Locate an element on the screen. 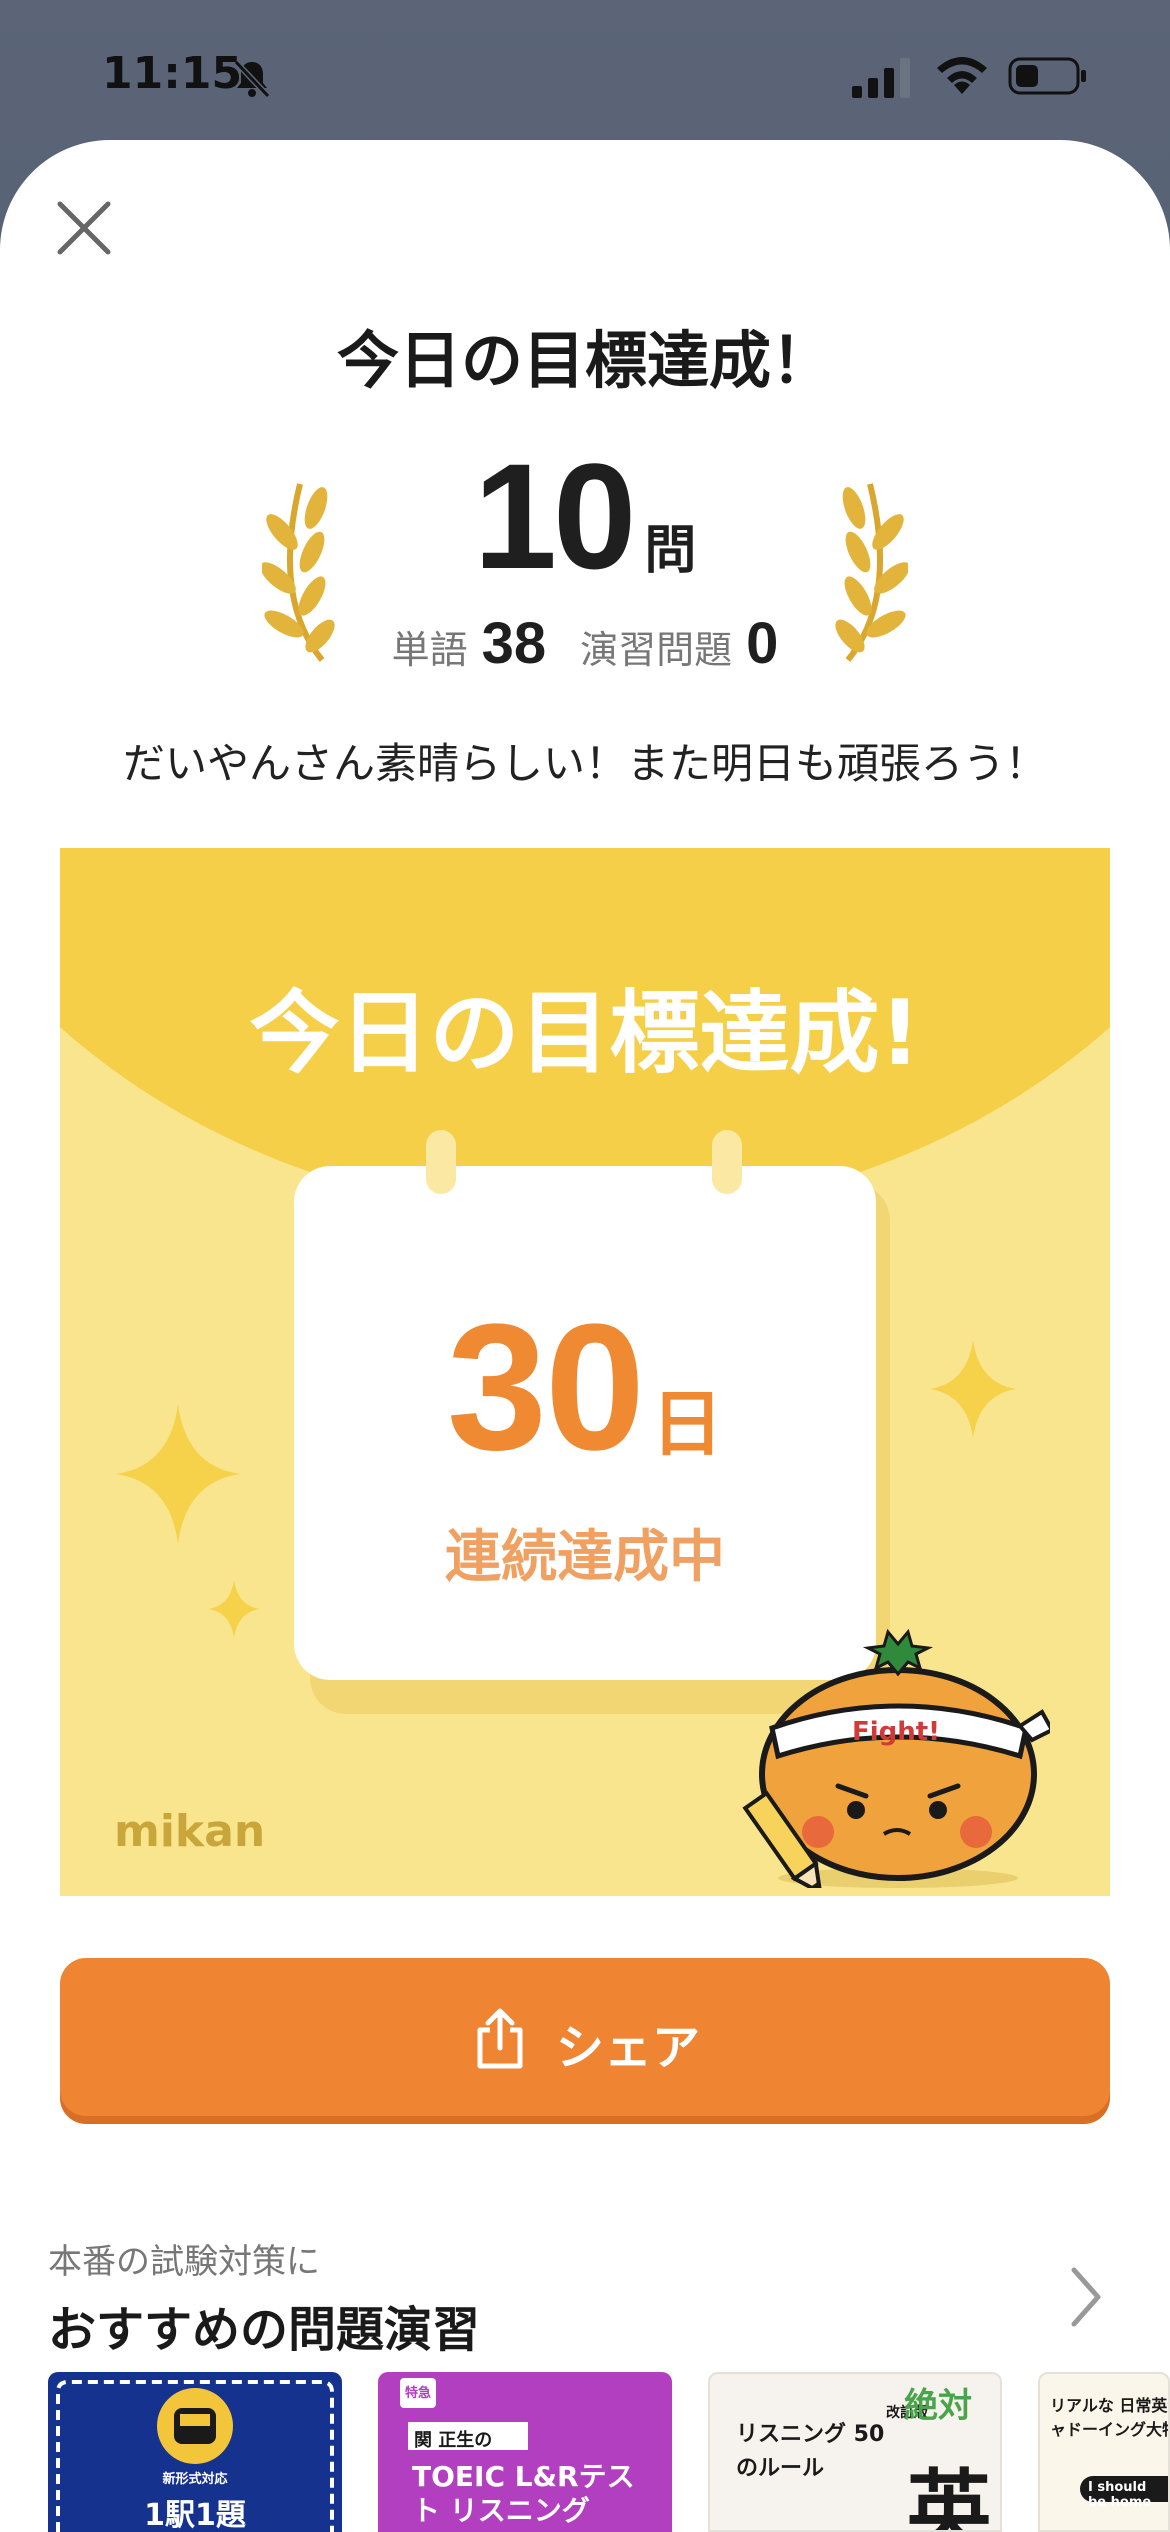 The height and width of the screenshot is (2532, 1170). status-bar: 11:15 is located at coordinates (585, 70).